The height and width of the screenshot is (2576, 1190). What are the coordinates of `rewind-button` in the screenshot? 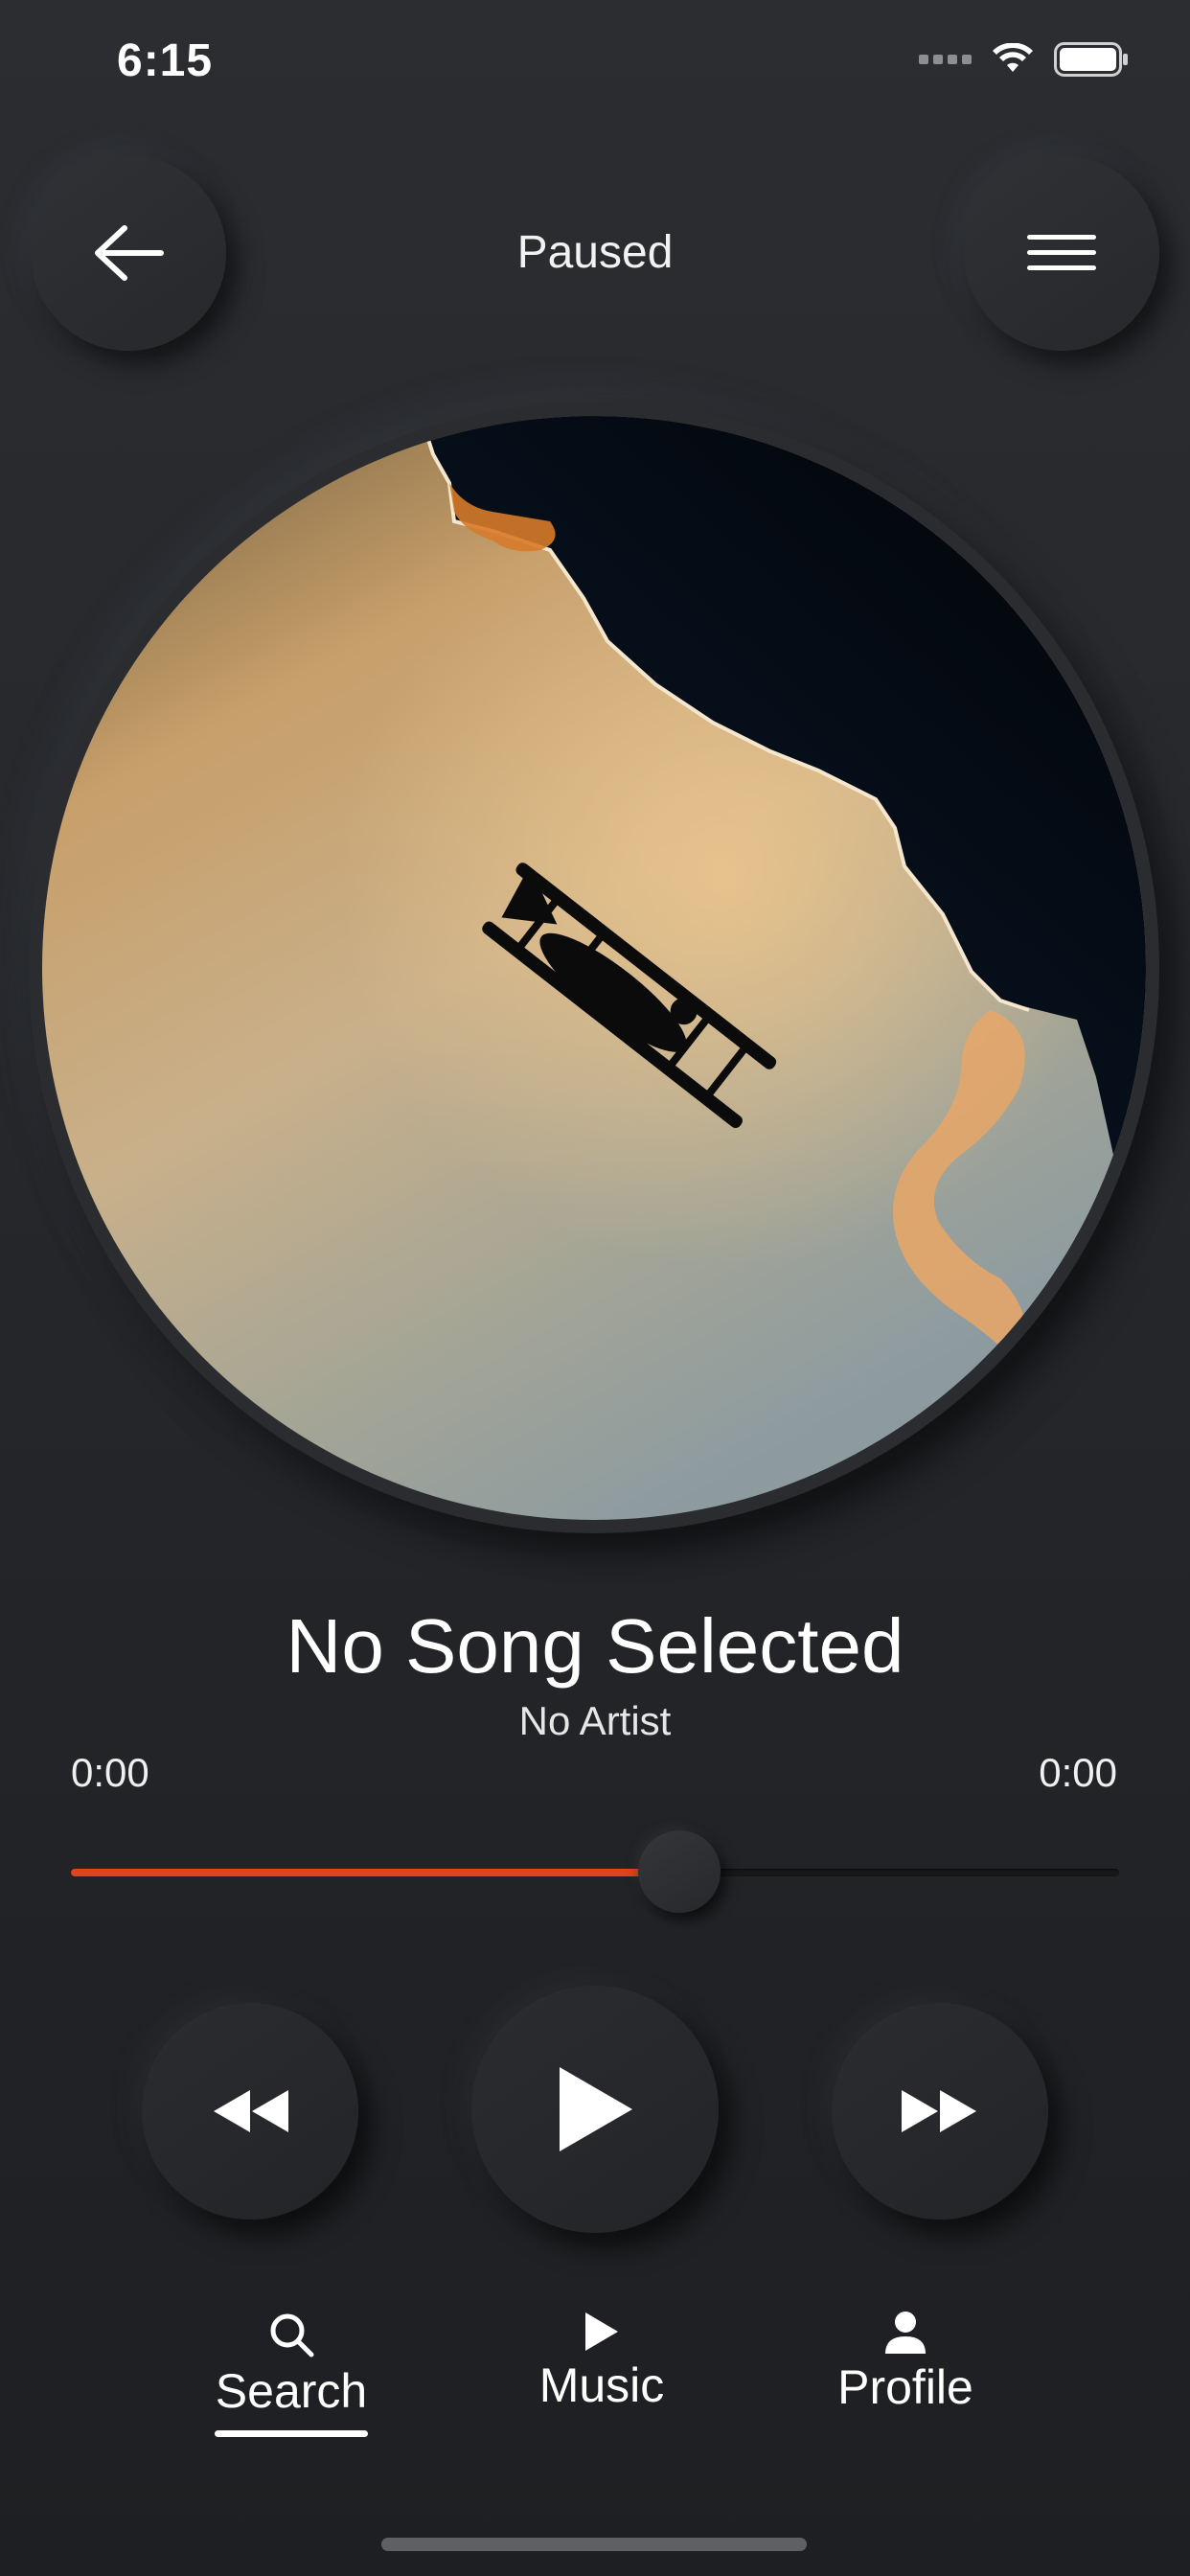 It's located at (250, 2111).